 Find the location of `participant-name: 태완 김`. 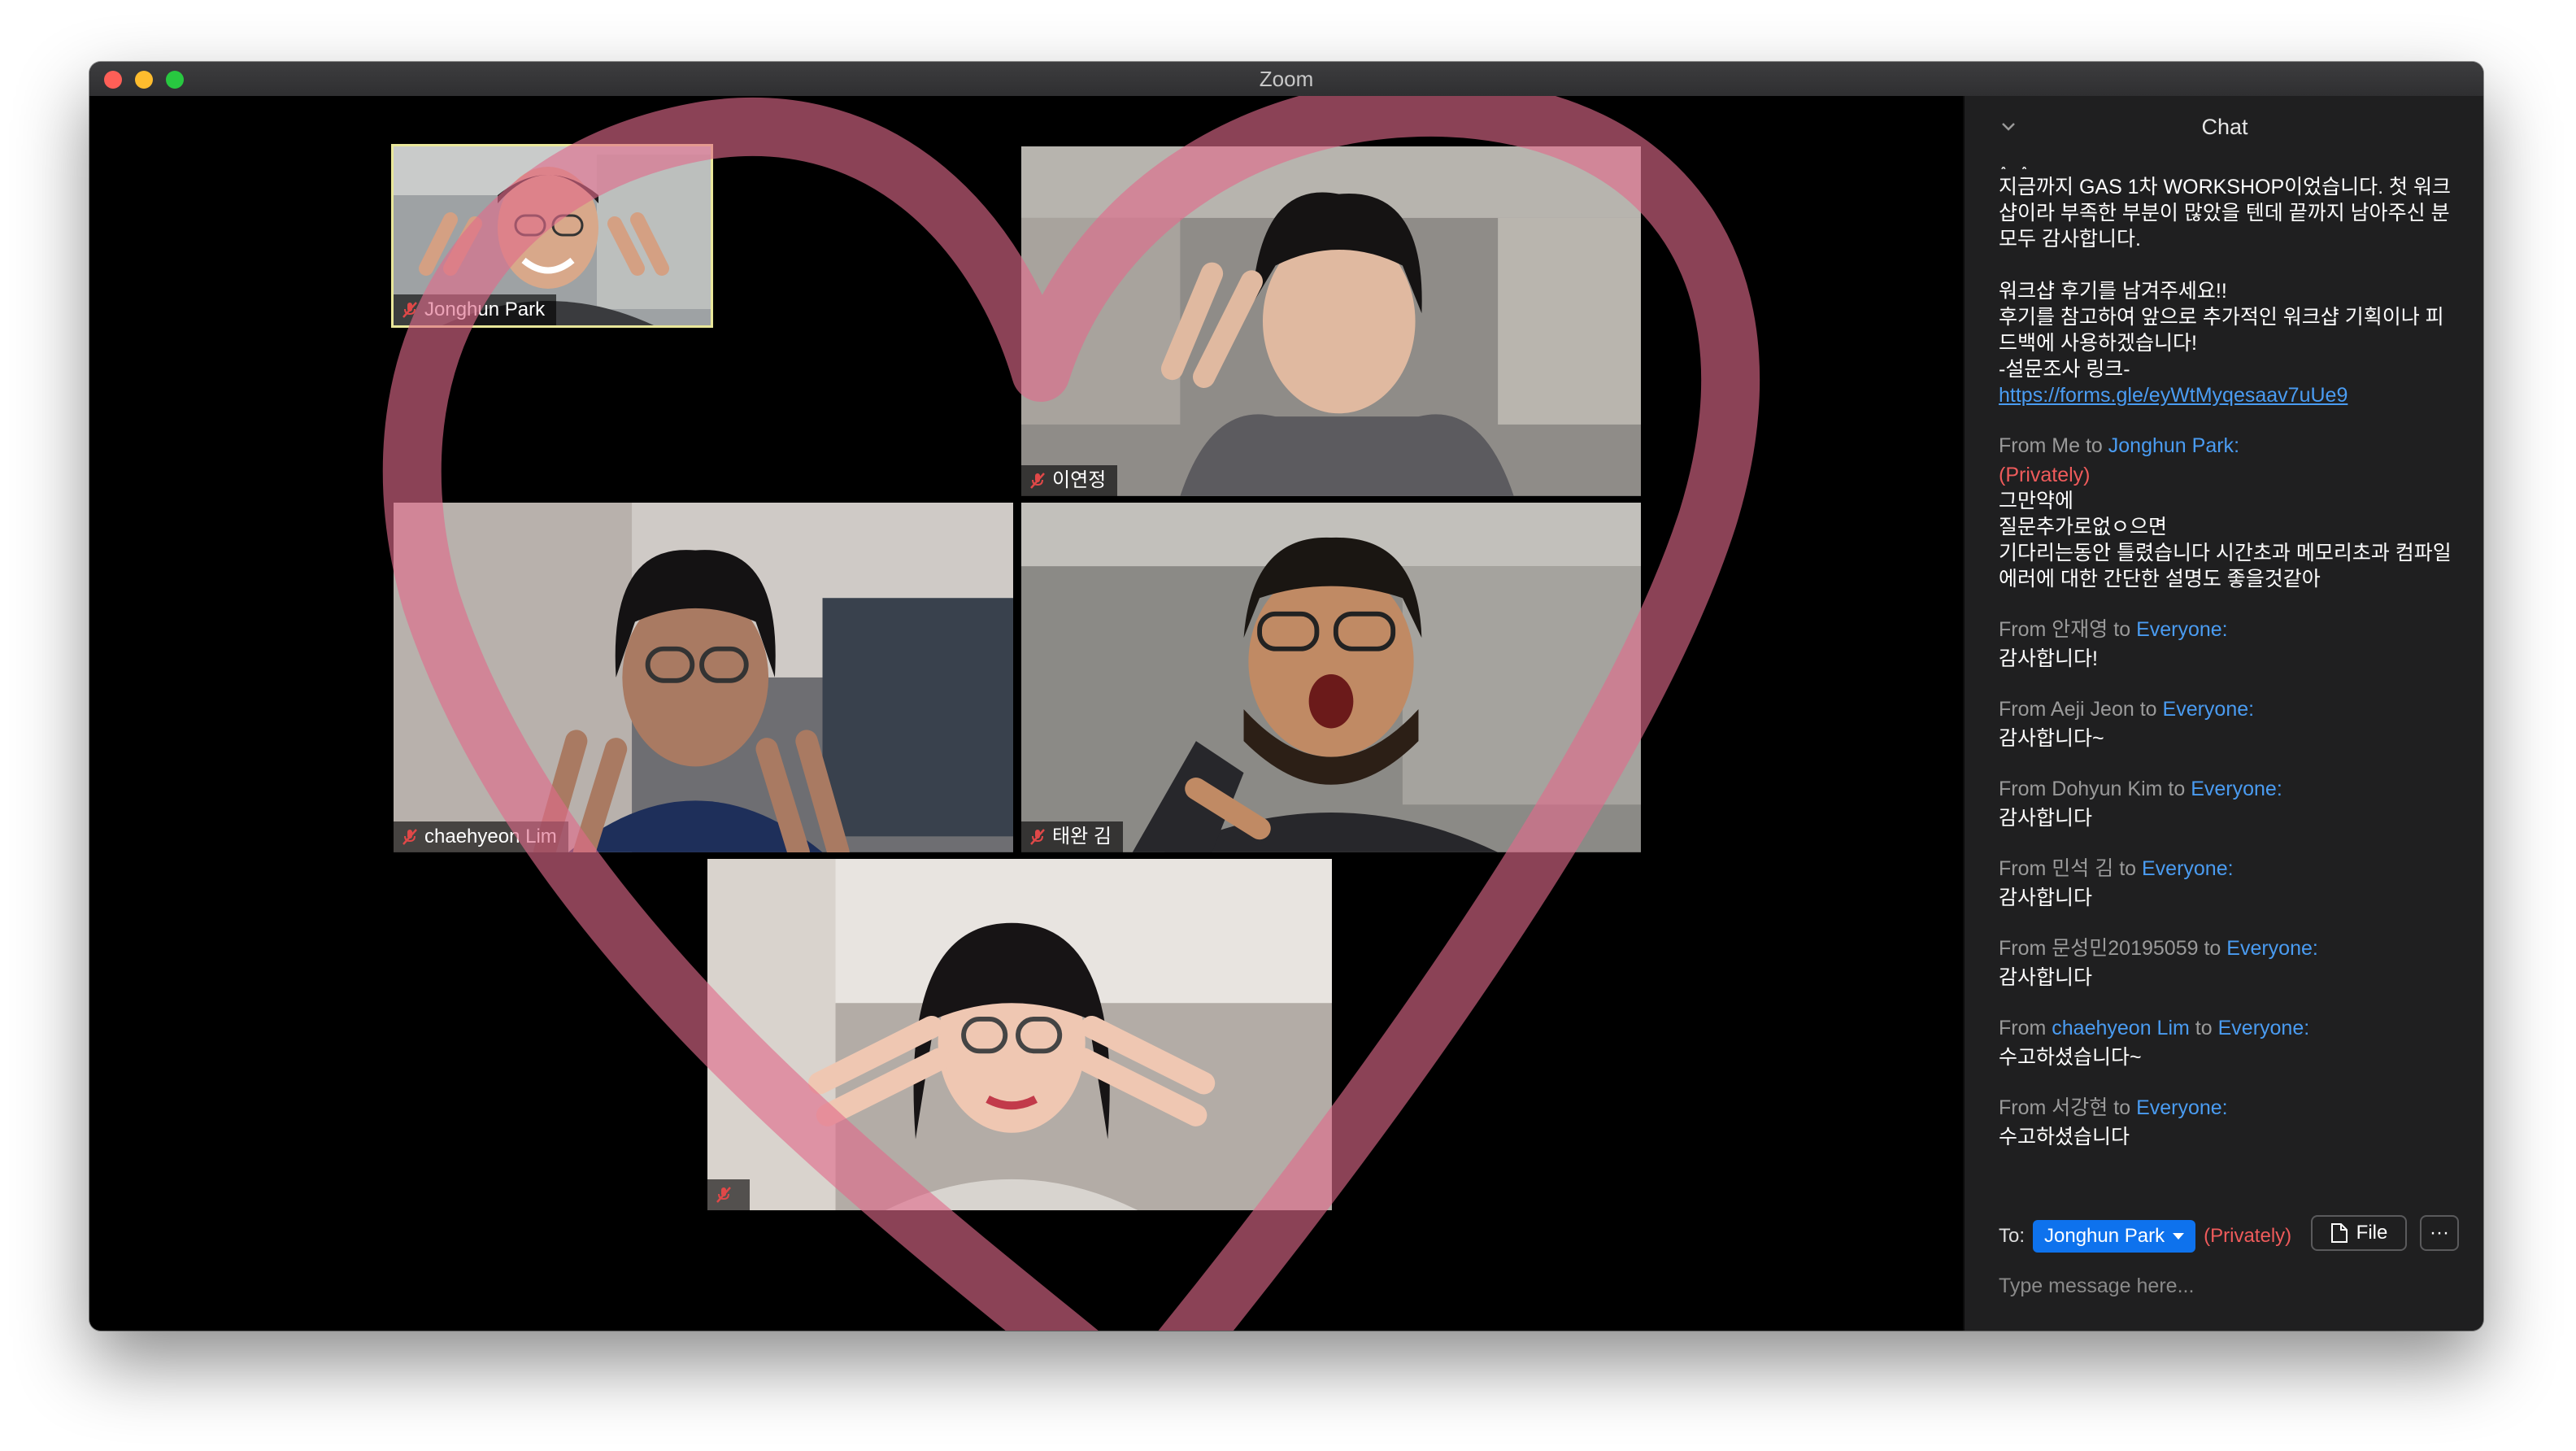

participant-name: 태완 김 is located at coordinates (1082, 837).